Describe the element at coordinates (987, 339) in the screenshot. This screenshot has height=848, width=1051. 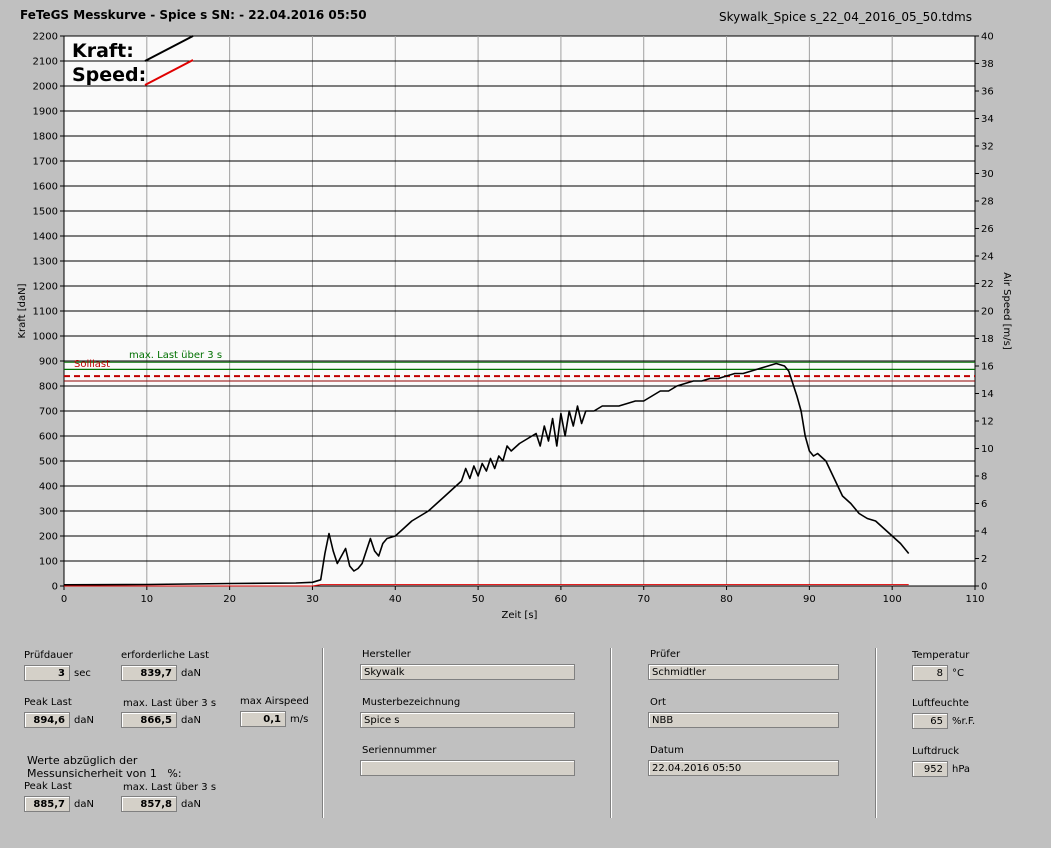
I see `y2-tick-label: 18` at that location.